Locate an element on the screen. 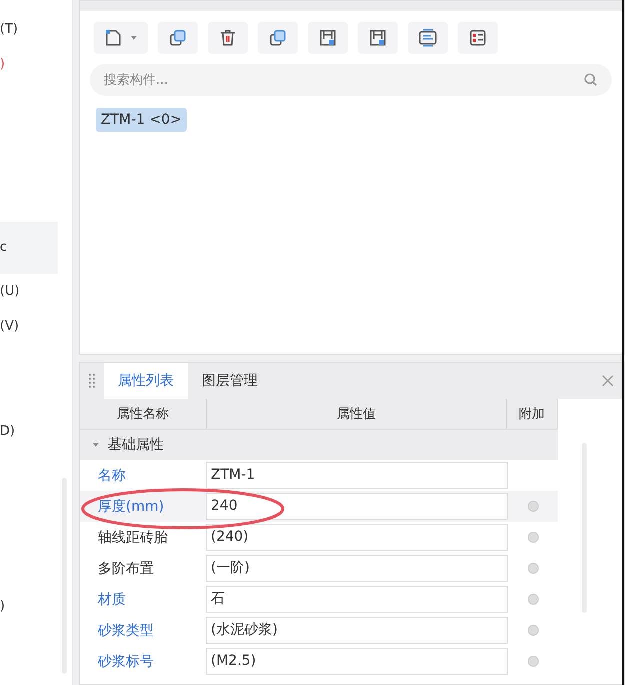 The width and height of the screenshot is (630, 685). property-value-field: ZTM-1 is located at coordinates (357, 475).